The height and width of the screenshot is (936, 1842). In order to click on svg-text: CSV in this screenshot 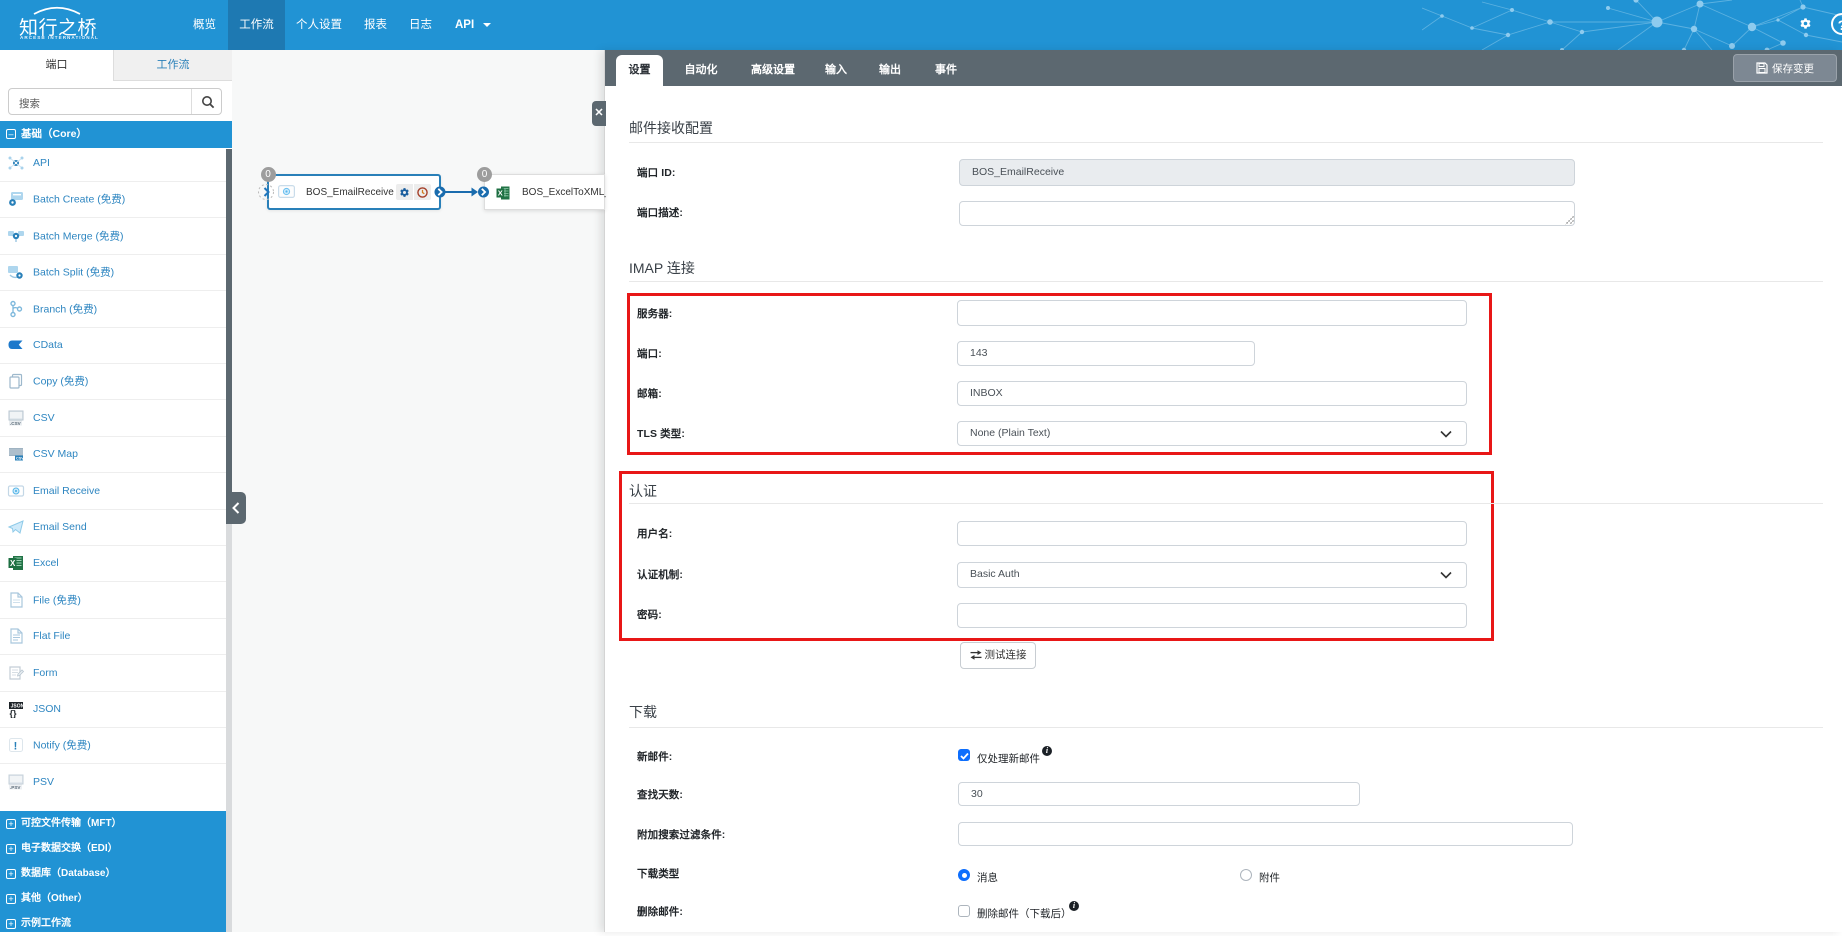, I will do `click(20, 459)`.